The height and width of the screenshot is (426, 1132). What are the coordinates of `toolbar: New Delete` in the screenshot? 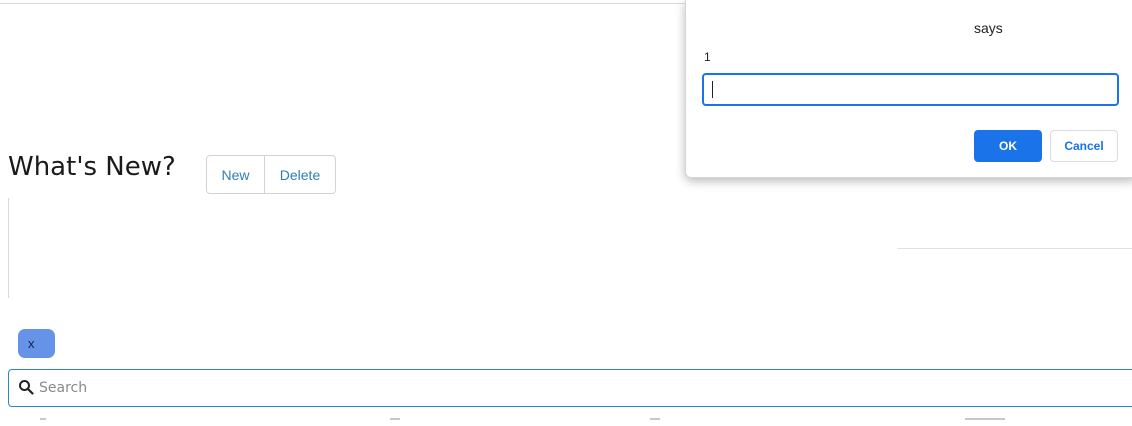 It's located at (271, 174).